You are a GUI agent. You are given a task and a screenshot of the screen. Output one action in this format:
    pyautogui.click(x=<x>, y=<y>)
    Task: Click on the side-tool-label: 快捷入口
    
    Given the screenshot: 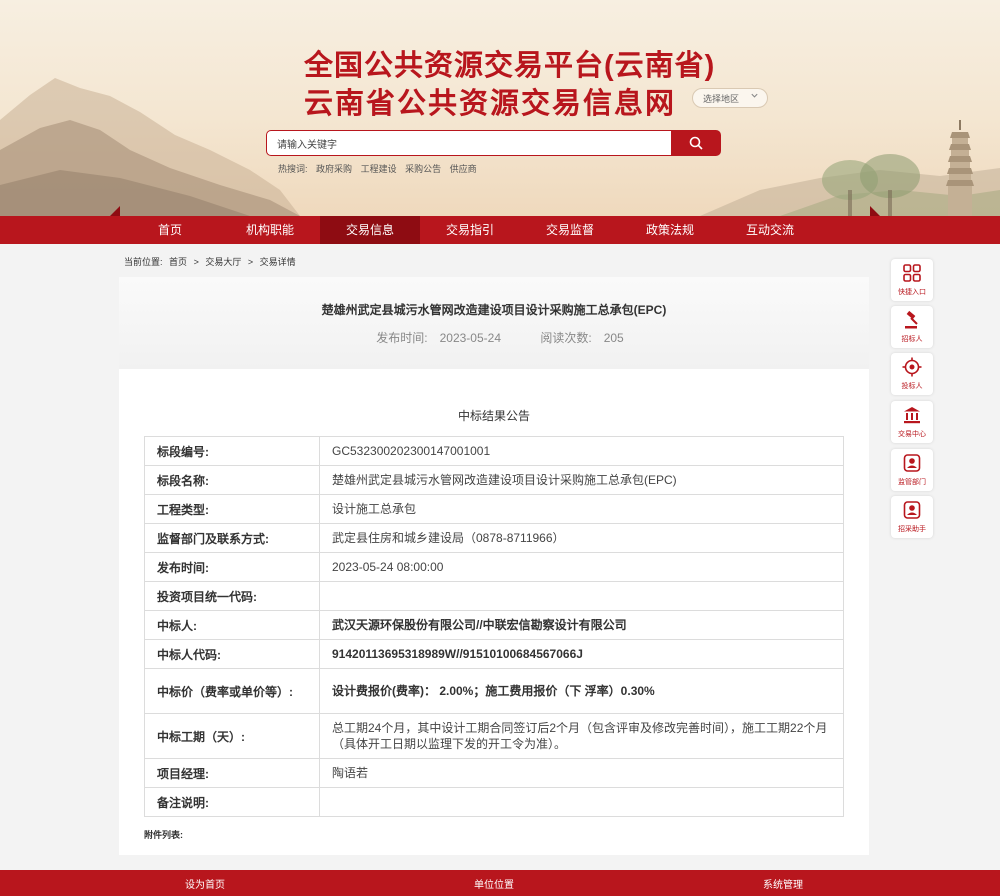 What is the action you would take?
    pyautogui.click(x=912, y=292)
    